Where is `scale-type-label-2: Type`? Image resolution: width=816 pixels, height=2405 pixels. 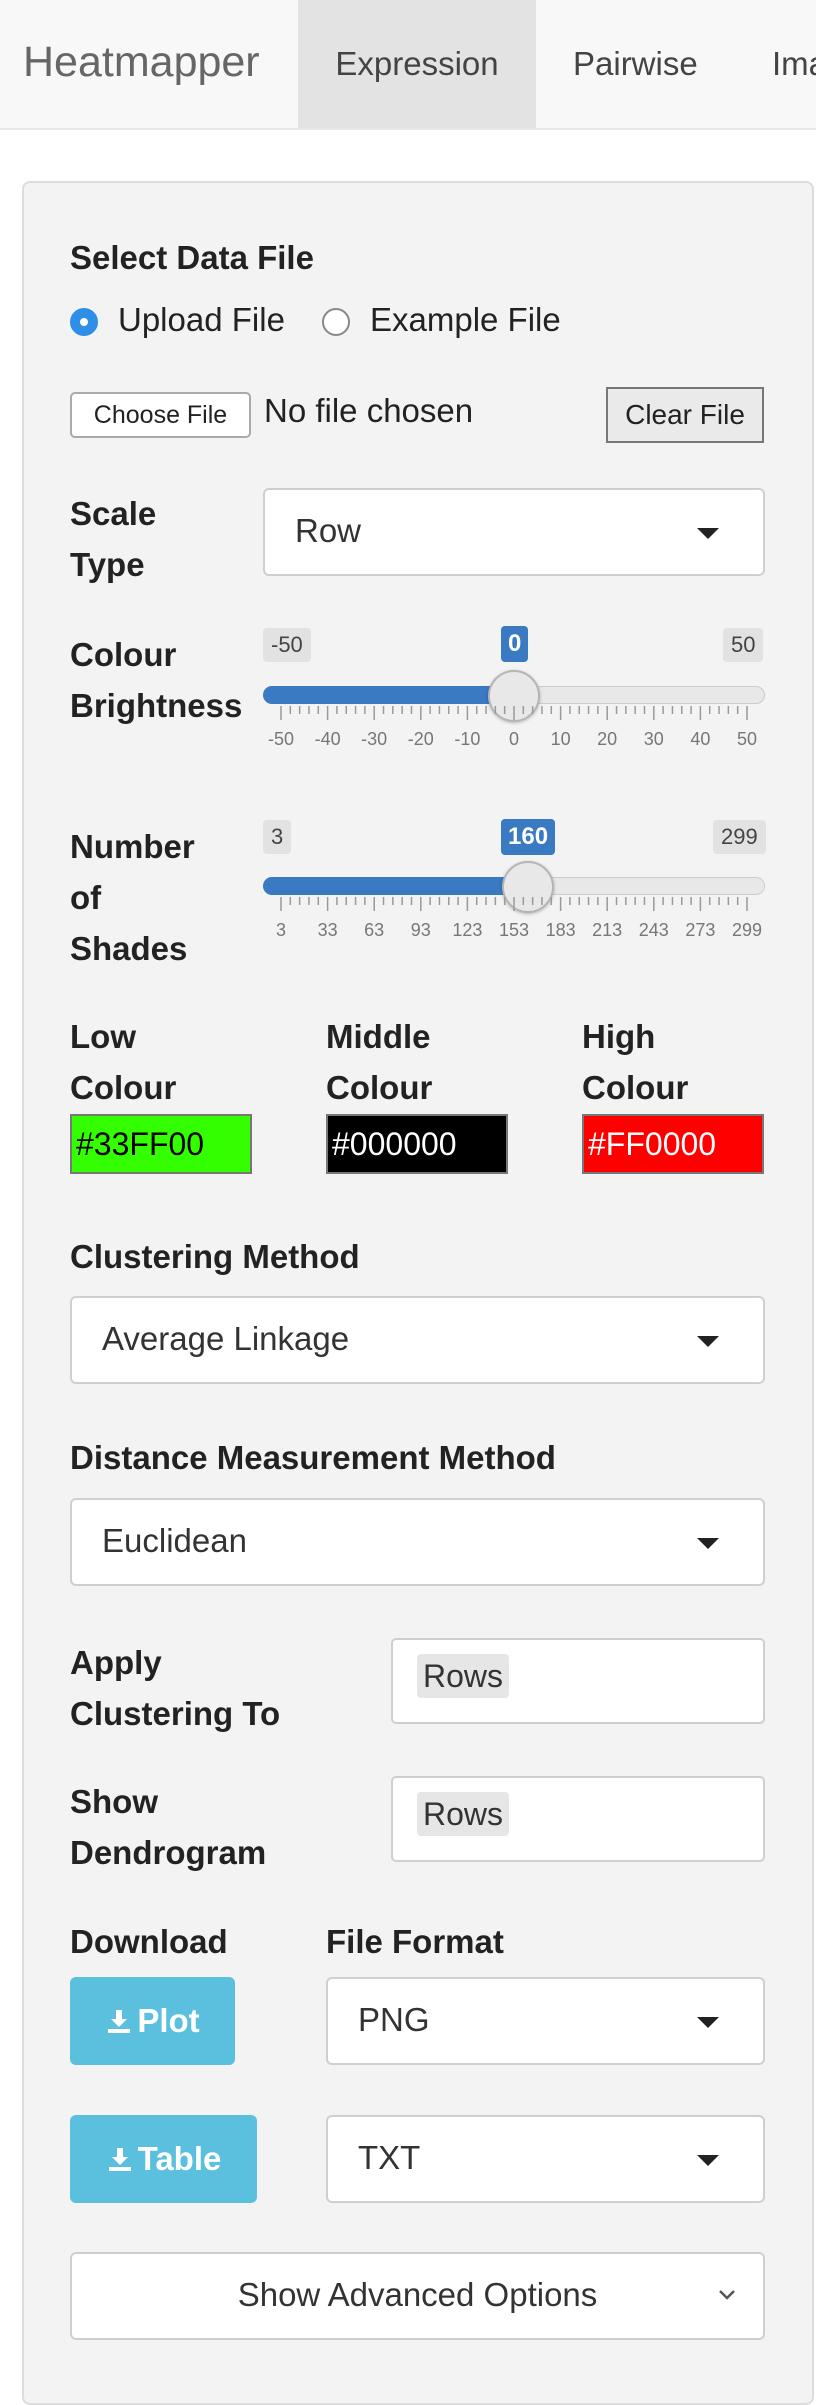
scale-type-label-2: Type is located at coordinates (107, 564).